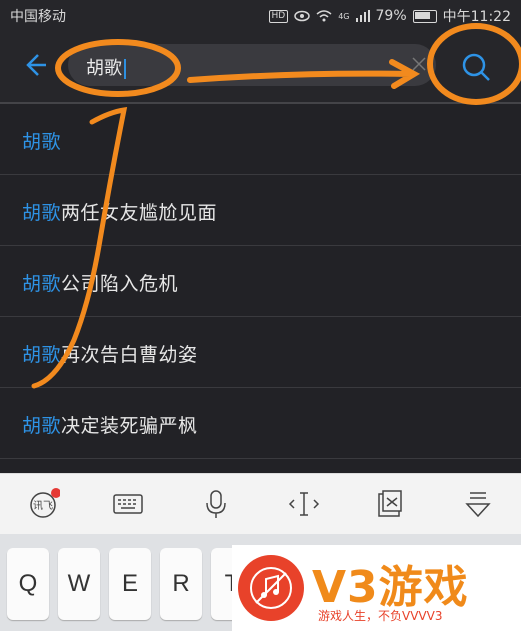  I want to click on back-arrow-icon, so click(35, 65).